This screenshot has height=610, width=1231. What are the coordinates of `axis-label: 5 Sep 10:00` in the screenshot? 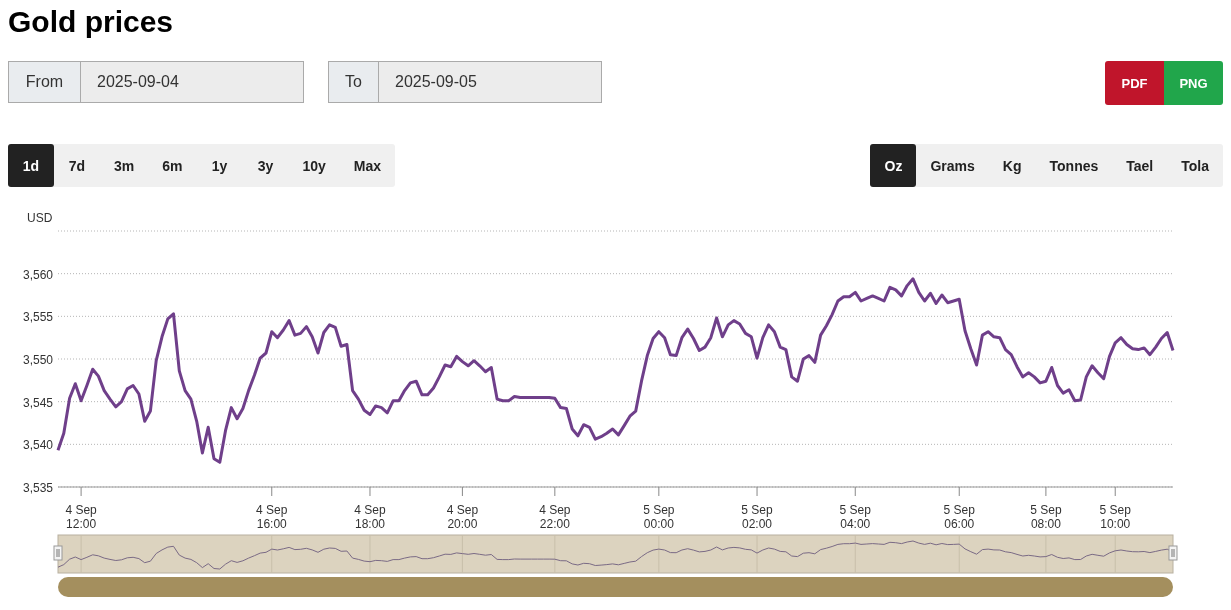 It's located at (1115, 517).